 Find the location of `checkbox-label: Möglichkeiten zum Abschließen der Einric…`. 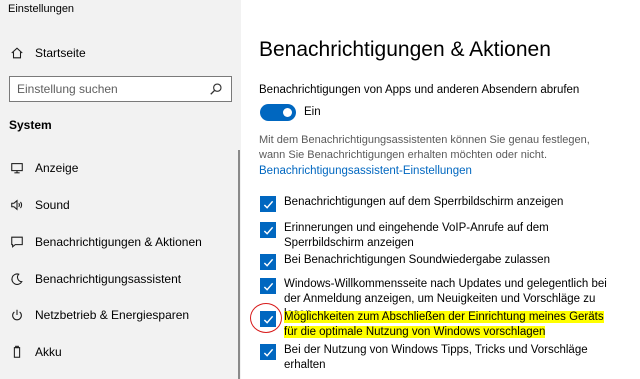

checkbox-label: Möglichkeiten zum Abschließen der Einric… is located at coordinates (448, 325).